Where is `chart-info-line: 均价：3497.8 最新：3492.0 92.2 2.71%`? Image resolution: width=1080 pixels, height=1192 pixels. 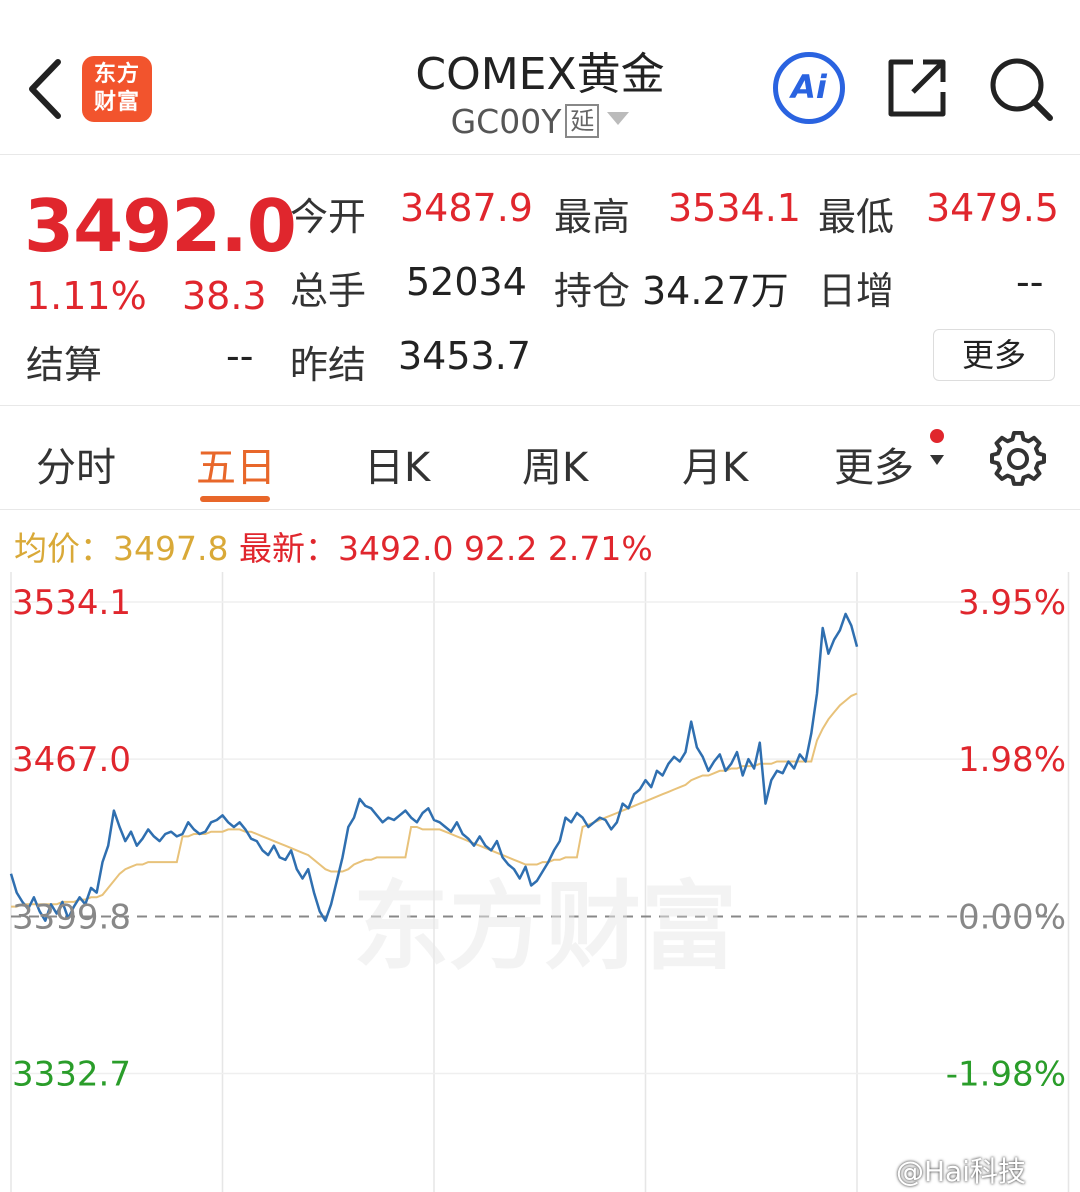
chart-info-line: 均价：3497.8 最新：3492.0 92.2 2.71% is located at coordinates (333, 546).